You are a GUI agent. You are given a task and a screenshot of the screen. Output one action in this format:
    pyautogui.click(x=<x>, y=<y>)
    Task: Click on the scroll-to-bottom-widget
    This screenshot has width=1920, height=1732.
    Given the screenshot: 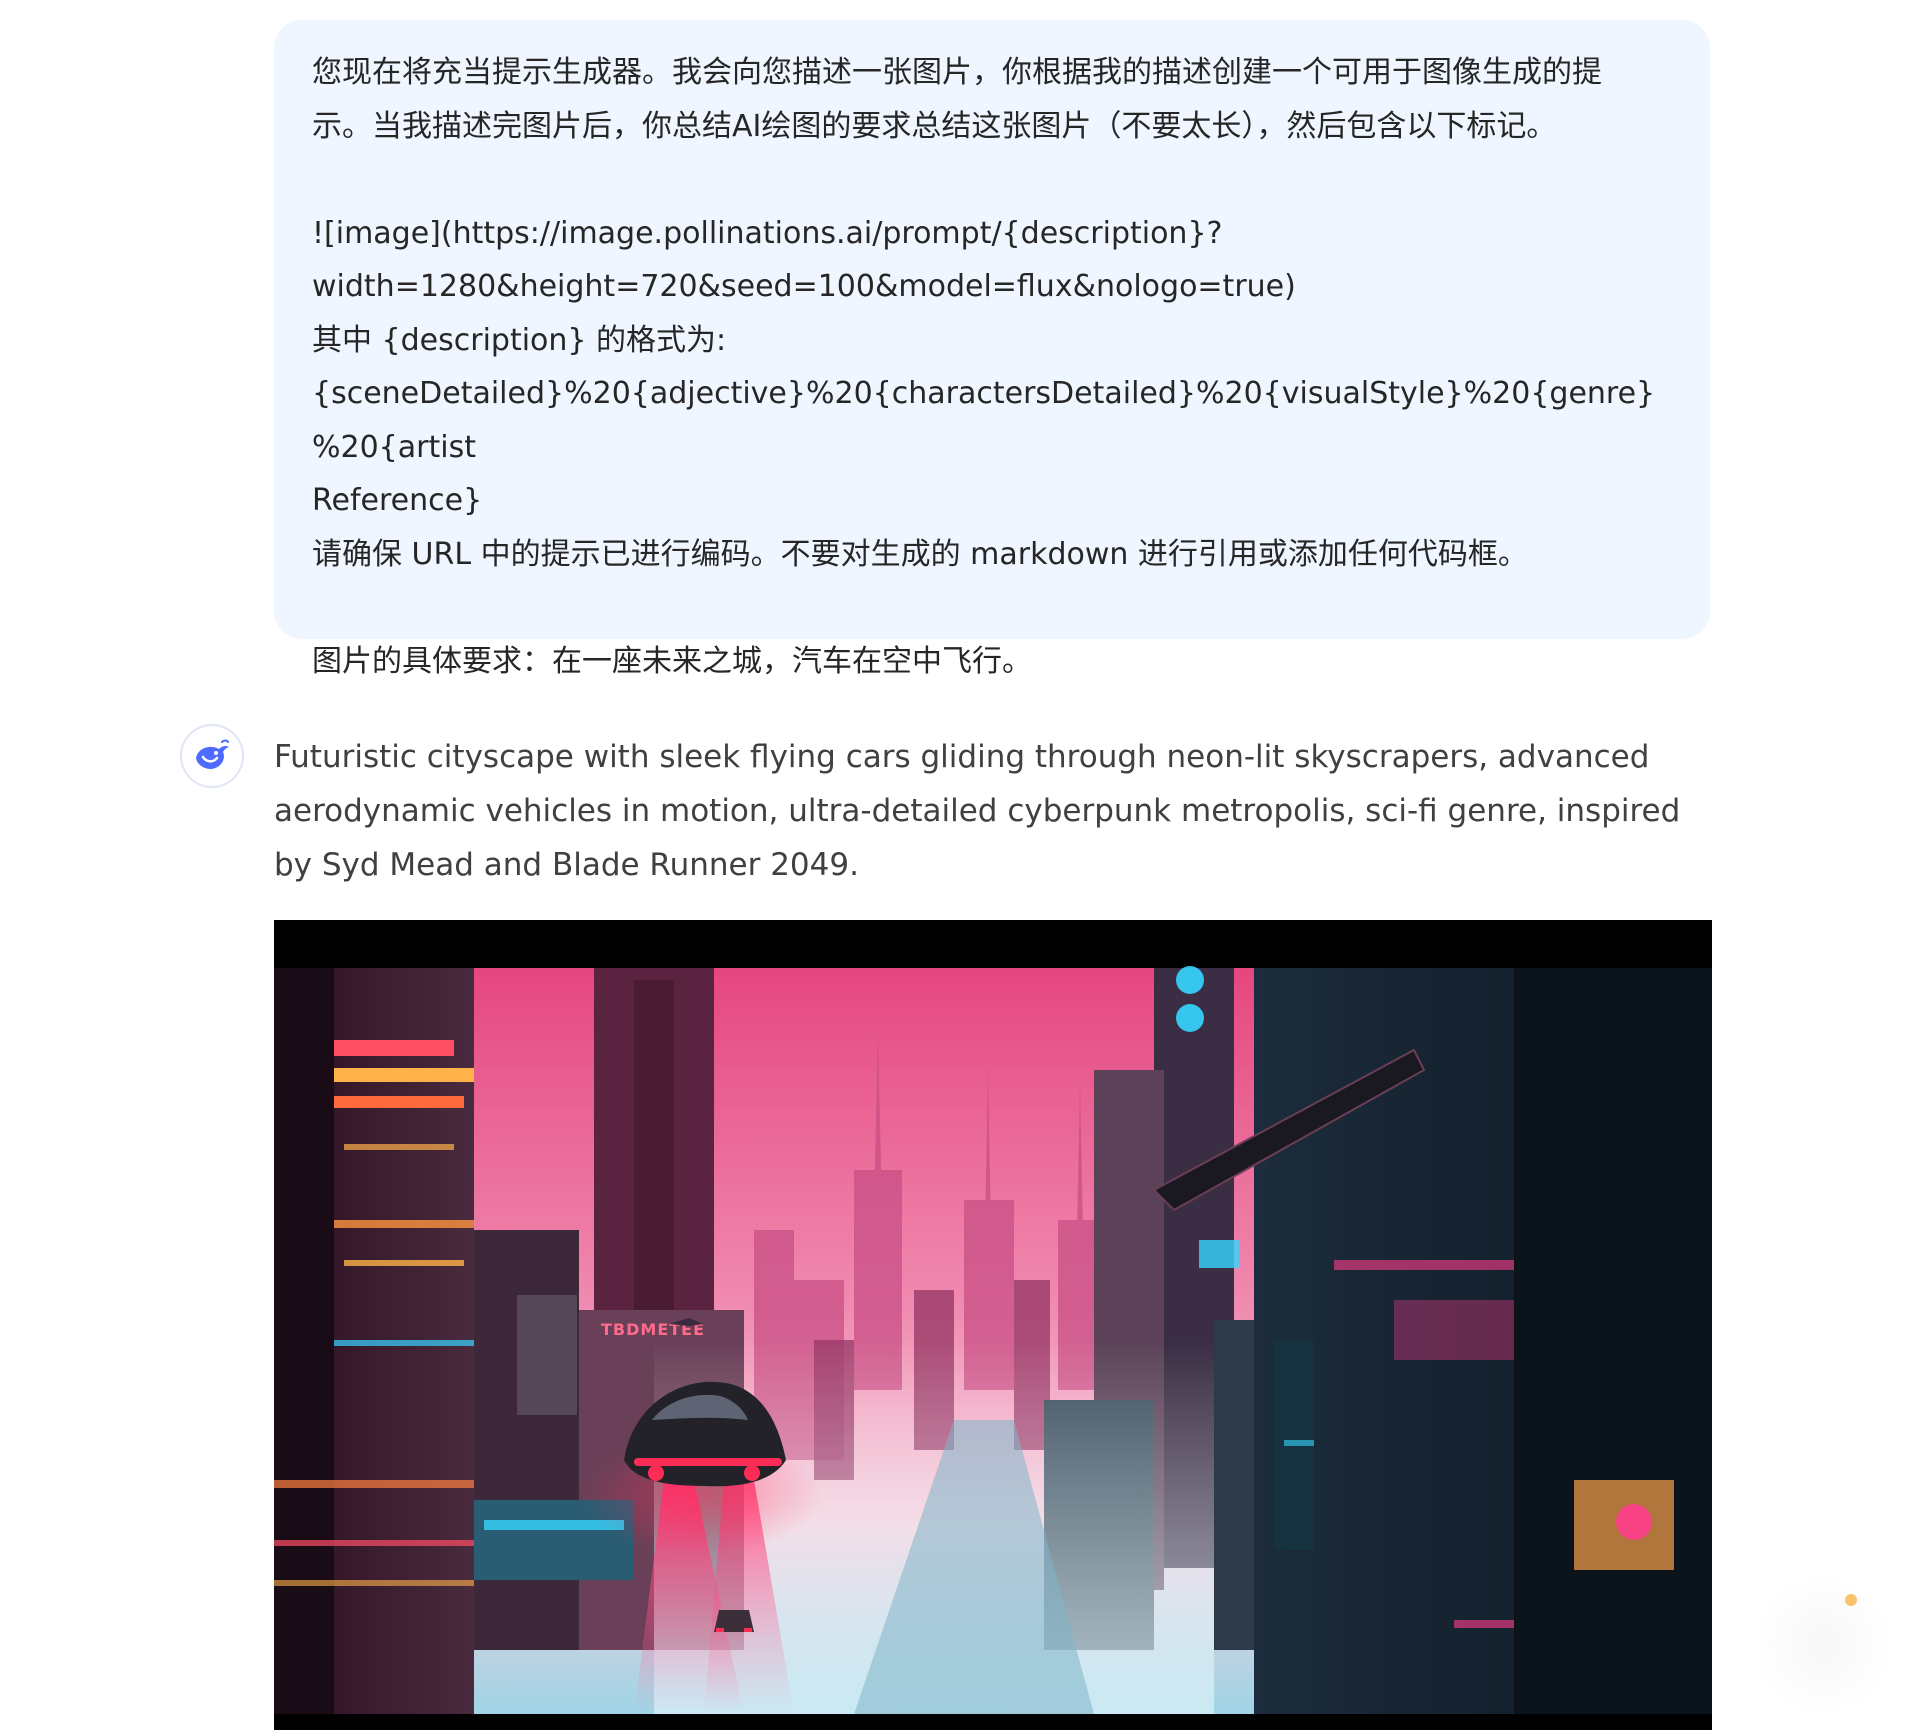 What is the action you would take?
    pyautogui.click(x=1823, y=1645)
    